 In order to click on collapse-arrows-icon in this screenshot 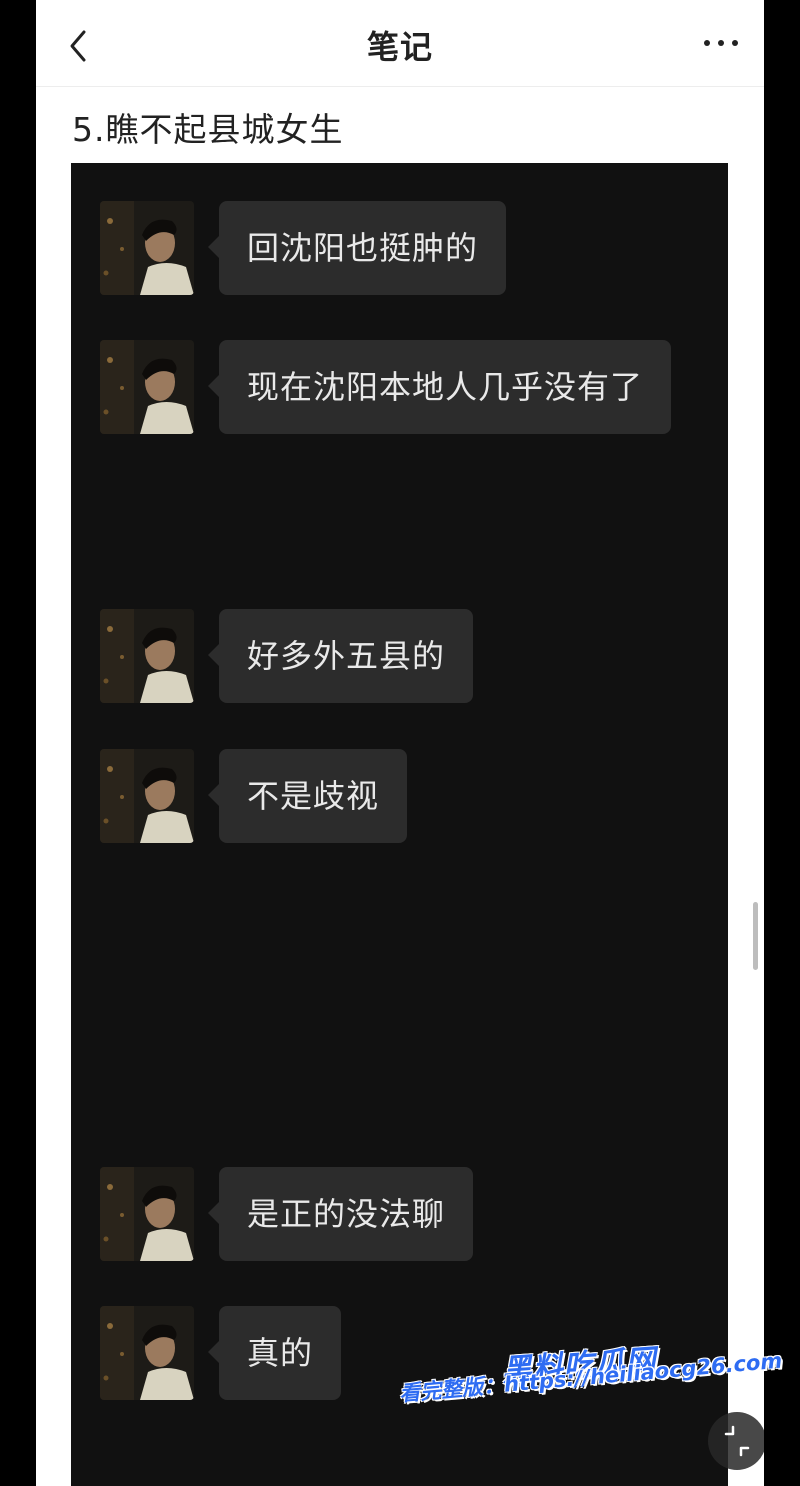, I will do `click(737, 1441)`.